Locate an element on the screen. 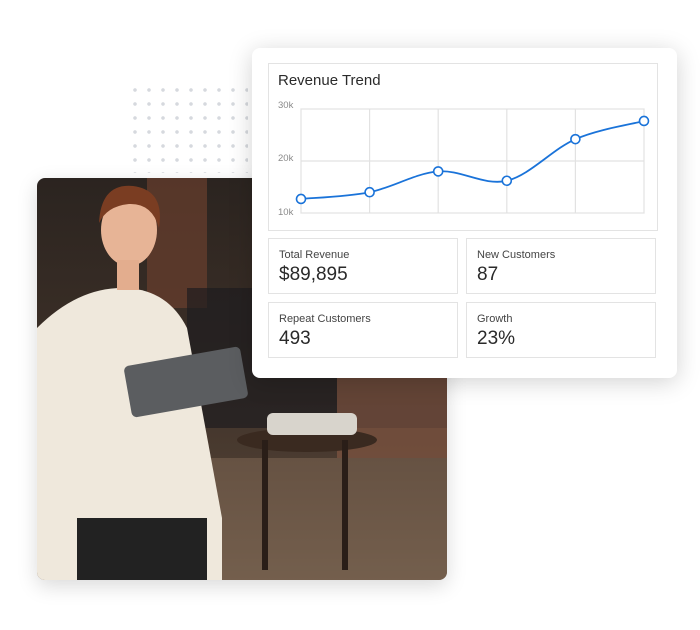 The width and height of the screenshot is (700, 630). y-tick-label: 20k is located at coordinates (286, 158).